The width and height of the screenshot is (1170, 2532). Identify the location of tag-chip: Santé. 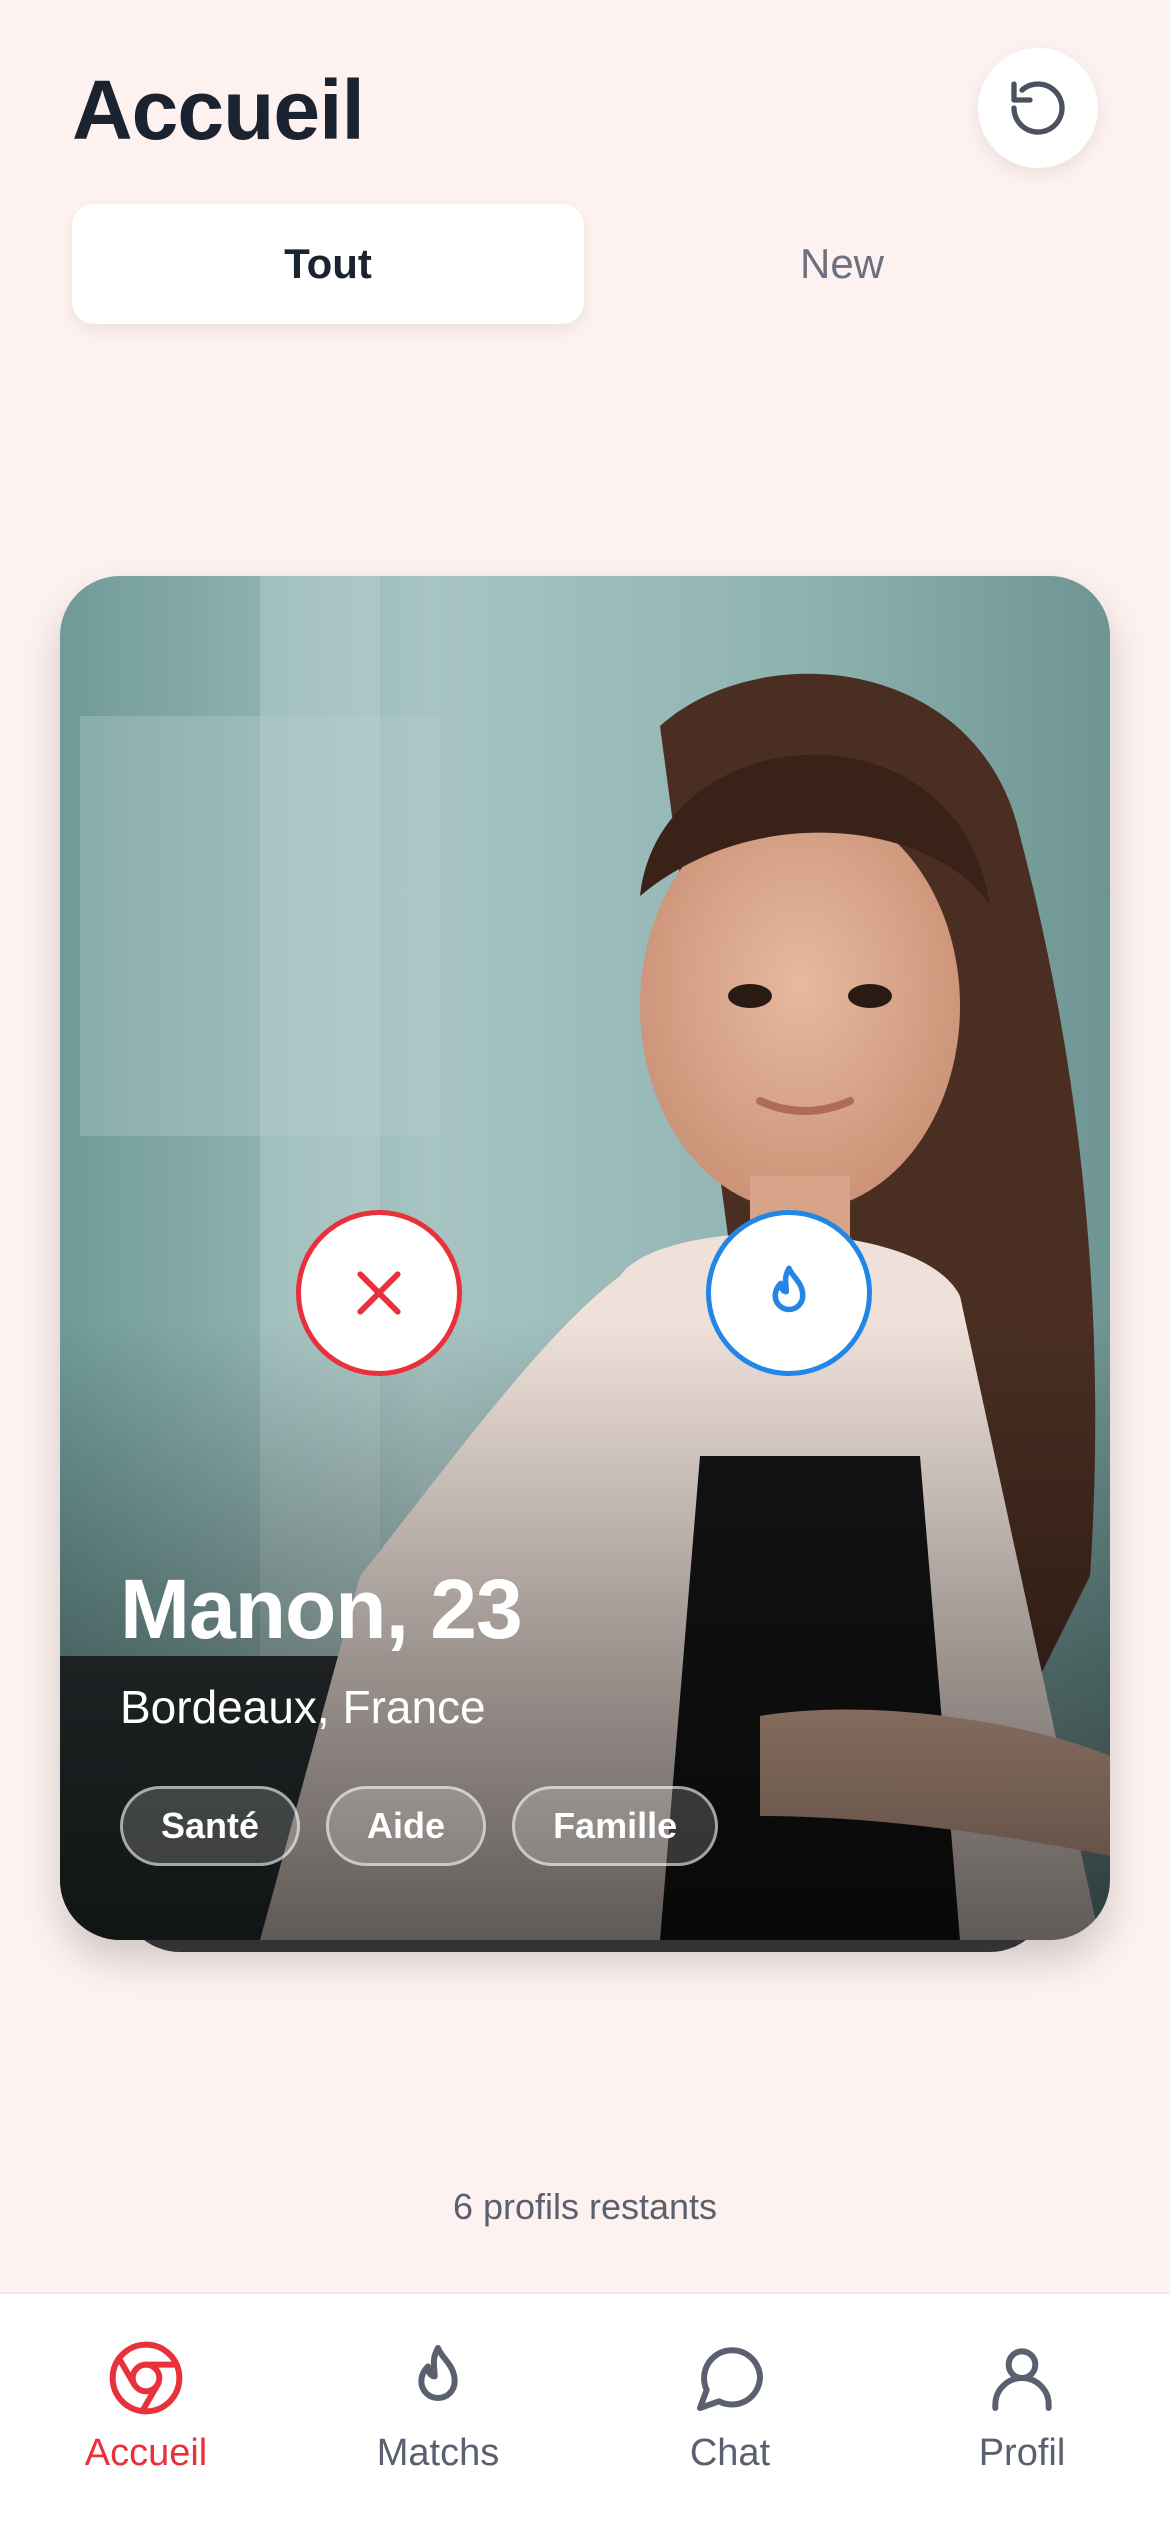
(210, 1826).